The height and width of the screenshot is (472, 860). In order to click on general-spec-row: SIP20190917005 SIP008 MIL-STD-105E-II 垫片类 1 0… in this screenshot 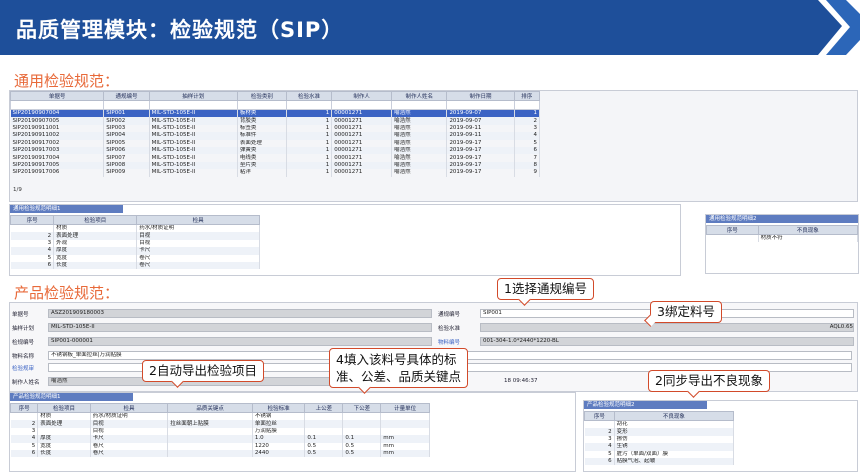, I will do `click(275, 165)`.